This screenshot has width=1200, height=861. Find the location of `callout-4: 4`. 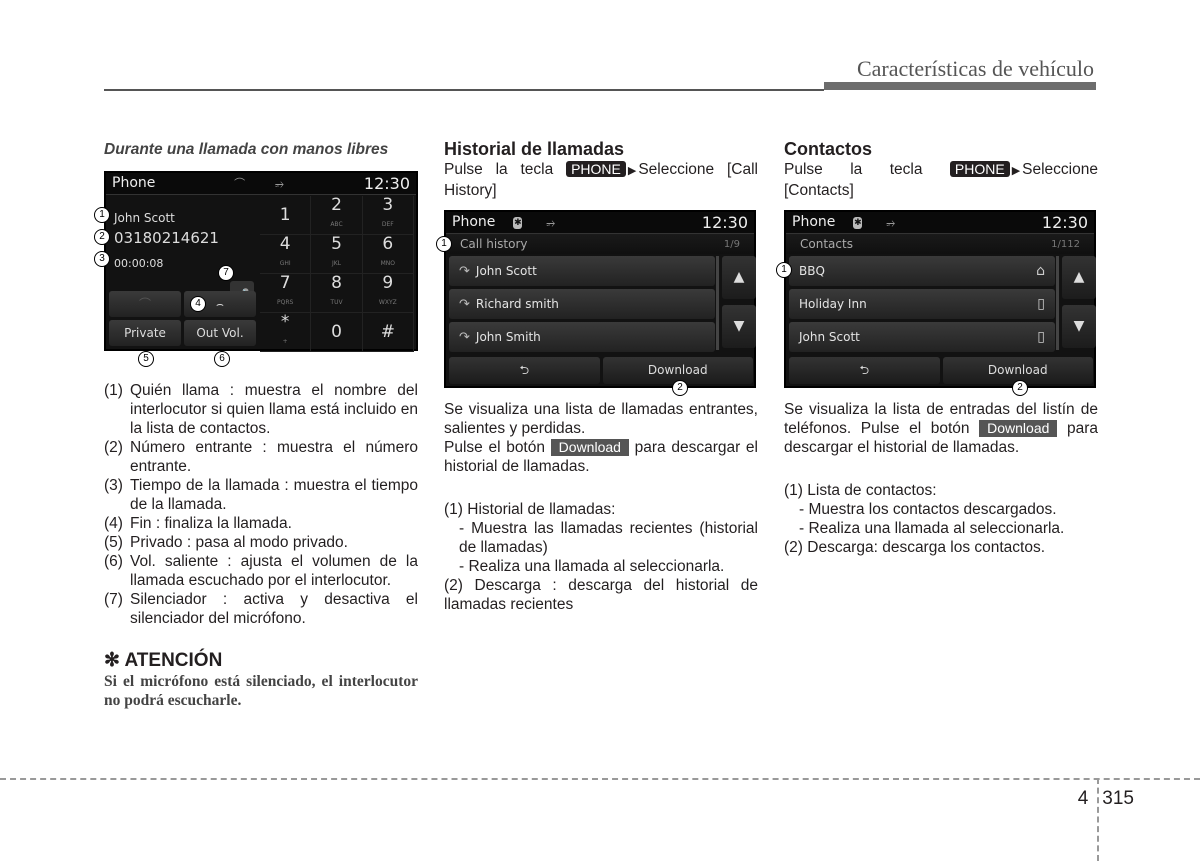

callout-4: 4 is located at coordinates (198, 304).